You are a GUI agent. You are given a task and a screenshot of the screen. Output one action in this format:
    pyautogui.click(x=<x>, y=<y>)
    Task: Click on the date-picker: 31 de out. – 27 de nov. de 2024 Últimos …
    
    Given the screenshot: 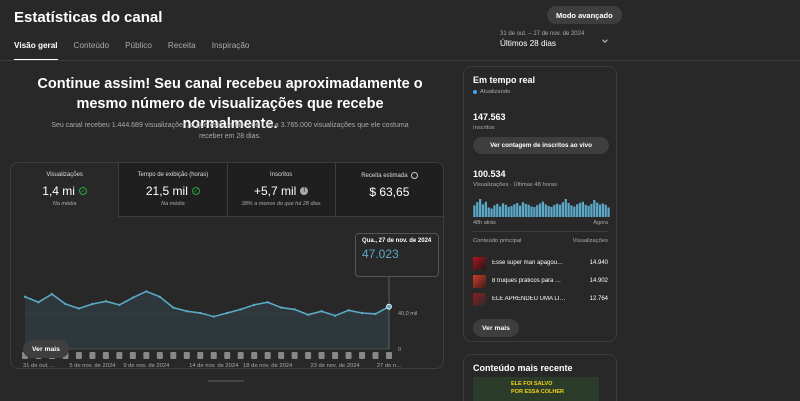 What is the action you would take?
    pyautogui.click(x=542, y=39)
    